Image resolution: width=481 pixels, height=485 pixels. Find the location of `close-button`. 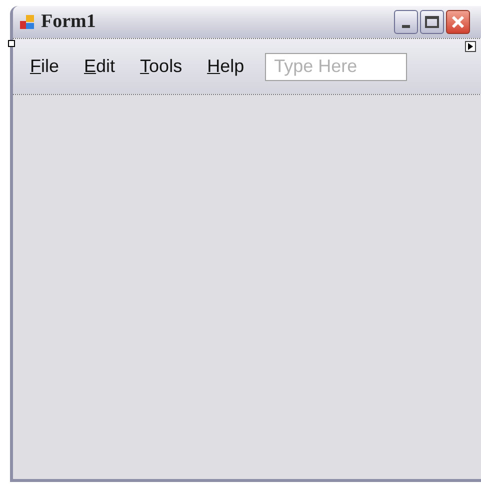

close-button is located at coordinates (458, 22).